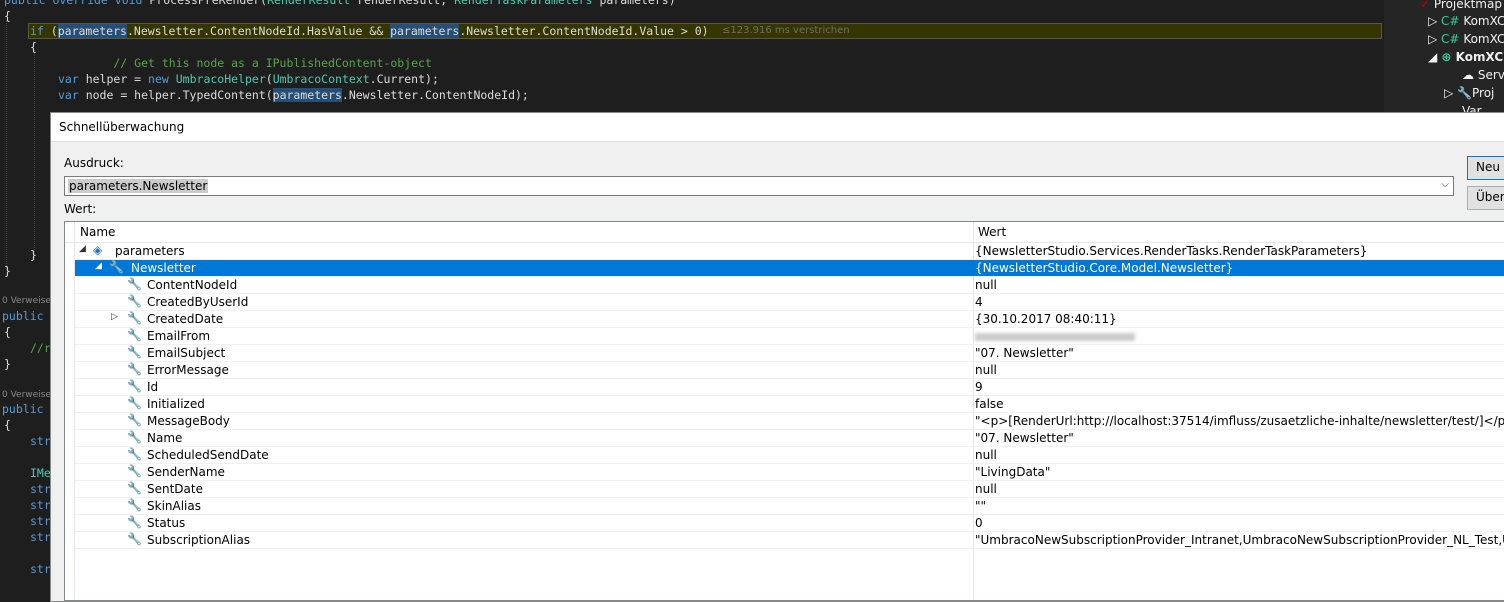 Image resolution: width=1504 pixels, height=602 pixels. What do you see at coordinates (789, 387) in the screenshot?
I see `table-row: 🔧 Id 9` at bounding box center [789, 387].